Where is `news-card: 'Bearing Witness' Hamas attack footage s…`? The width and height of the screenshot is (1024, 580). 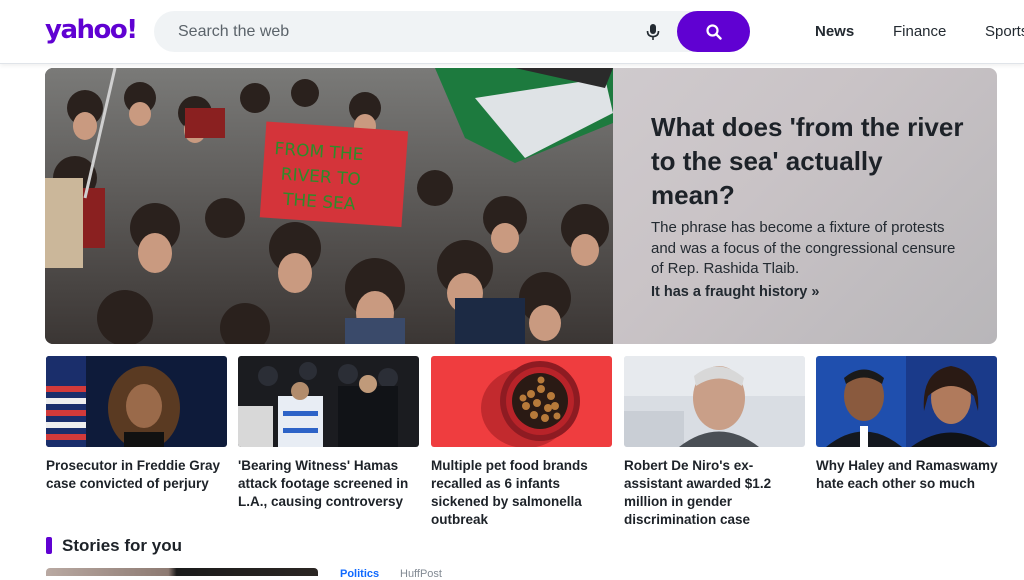 news-card: 'Bearing Witness' Hamas attack footage s… is located at coordinates (328, 433).